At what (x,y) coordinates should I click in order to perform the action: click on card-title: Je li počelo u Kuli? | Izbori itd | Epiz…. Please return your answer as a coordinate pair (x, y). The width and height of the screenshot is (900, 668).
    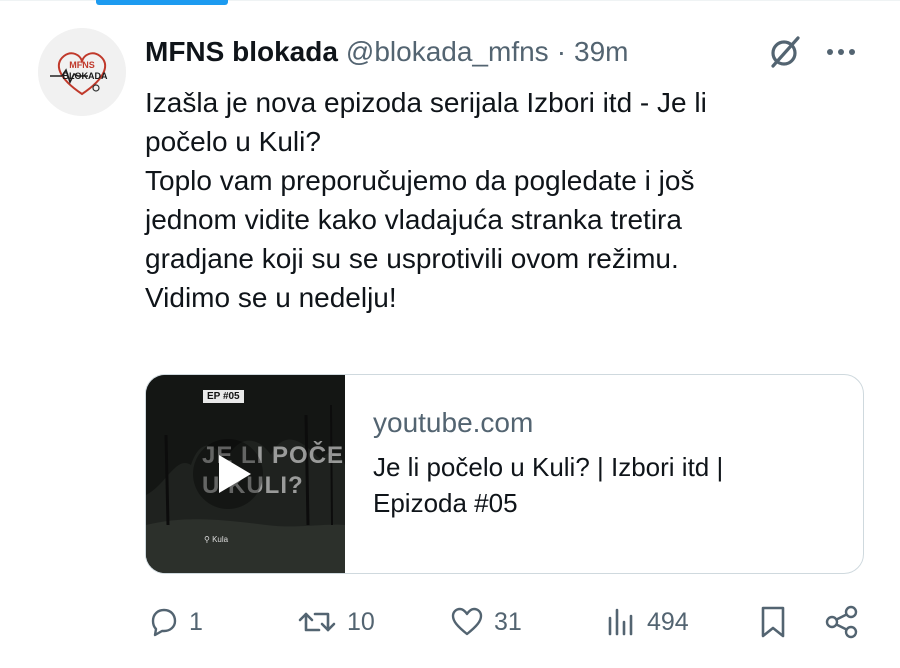
    Looking at the image, I should click on (608, 485).